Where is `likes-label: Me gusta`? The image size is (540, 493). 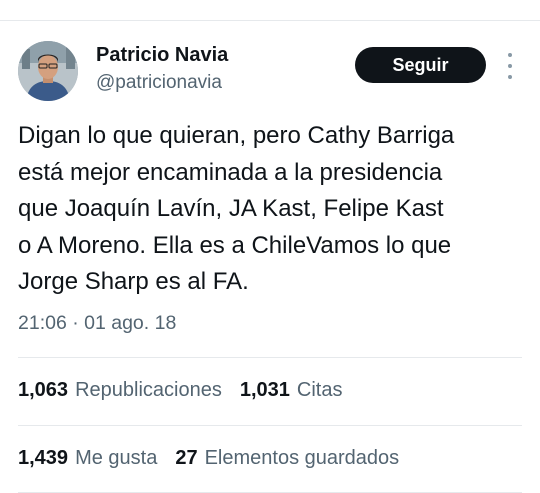
likes-label: Me gusta is located at coordinates (116, 458).